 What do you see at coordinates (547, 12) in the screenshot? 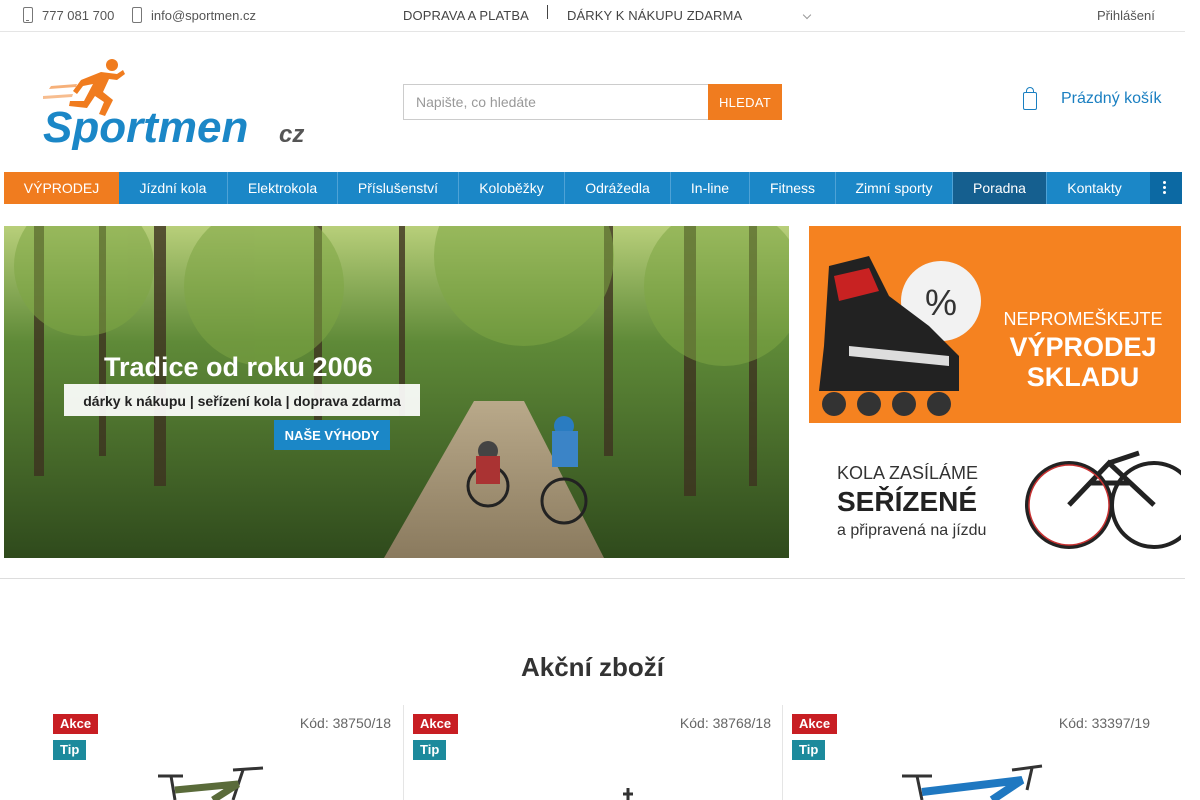
I see `link-separator` at bounding box center [547, 12].